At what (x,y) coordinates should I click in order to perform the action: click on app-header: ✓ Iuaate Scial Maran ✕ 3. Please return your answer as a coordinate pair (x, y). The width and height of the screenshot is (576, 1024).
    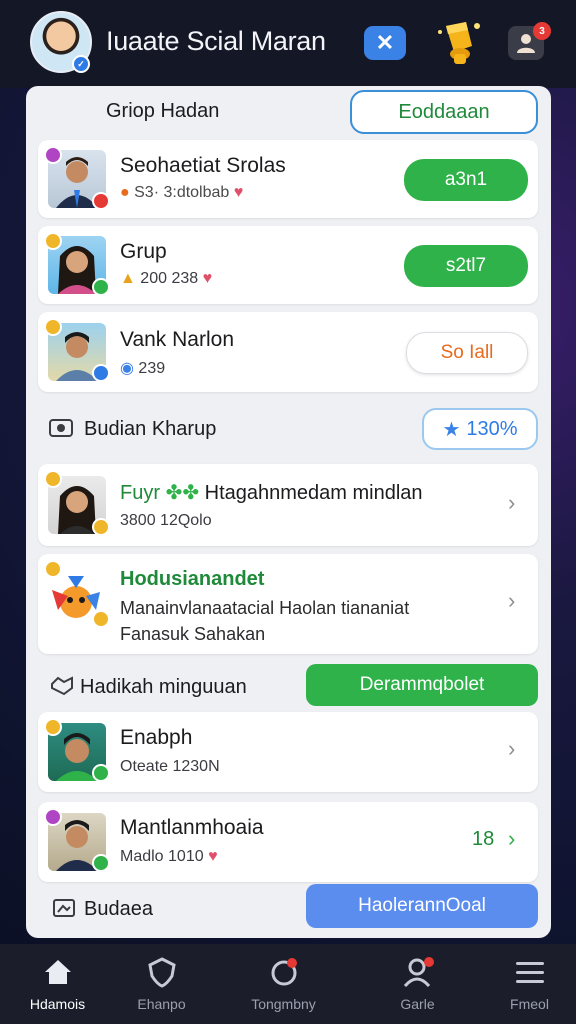
    Looking at the image, I should click on (288, 44).